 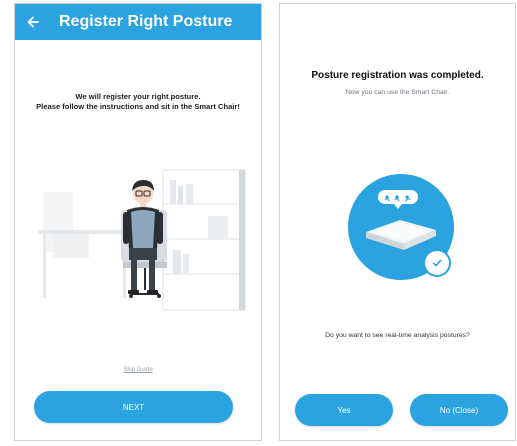 I want to click on page-title: Register Right Posture, so click(x=146, y=21).